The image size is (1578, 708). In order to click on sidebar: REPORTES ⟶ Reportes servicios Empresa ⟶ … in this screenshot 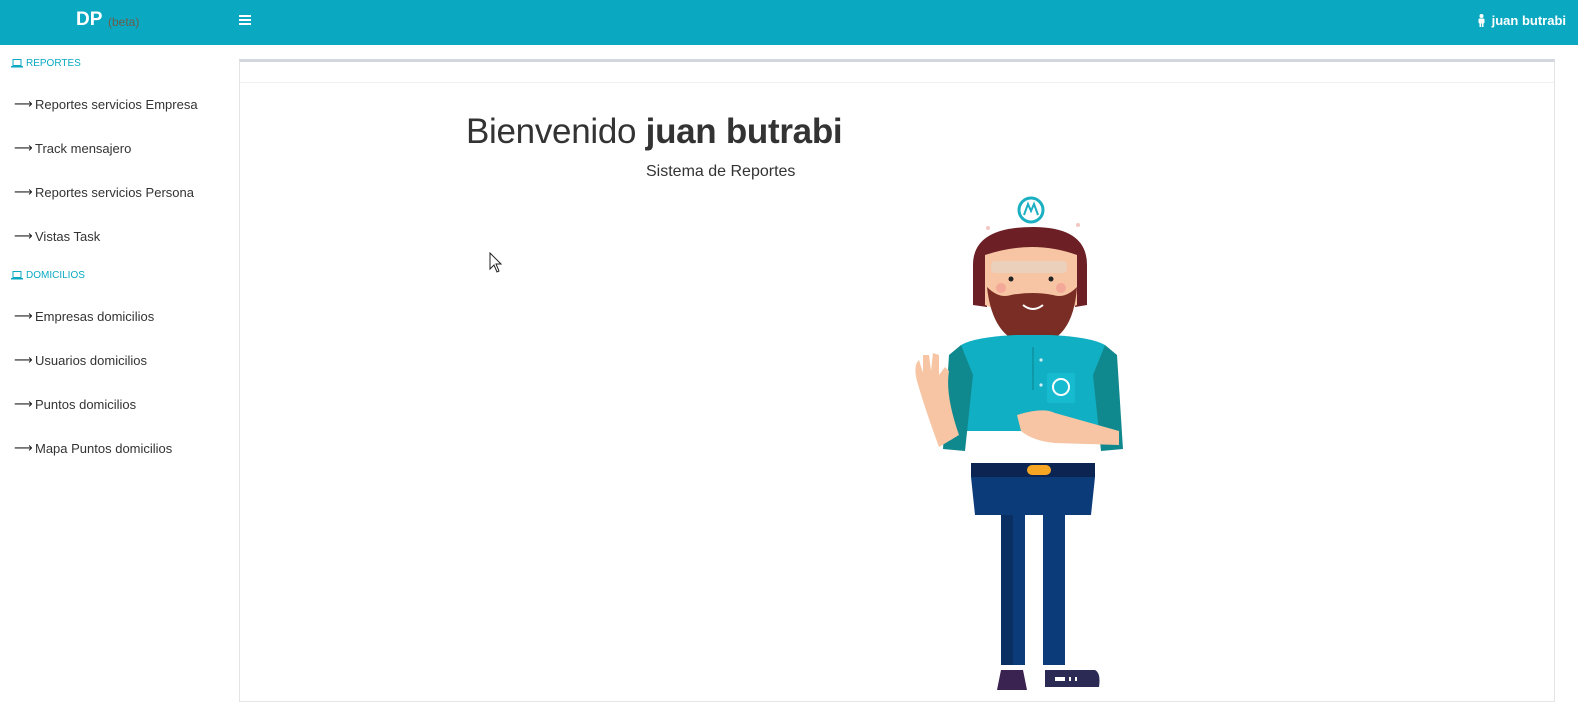, I will do `click(115, 376)`.